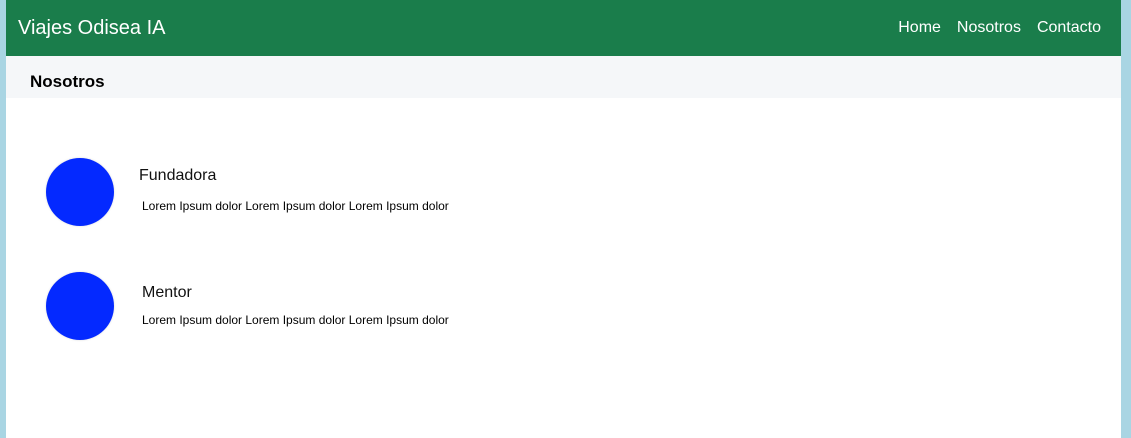  Describe the element at coordinates (563, 28) in the screenshot. I see `navbar: Viajes Odisea IA Home Nosotros Contacto` at that location.